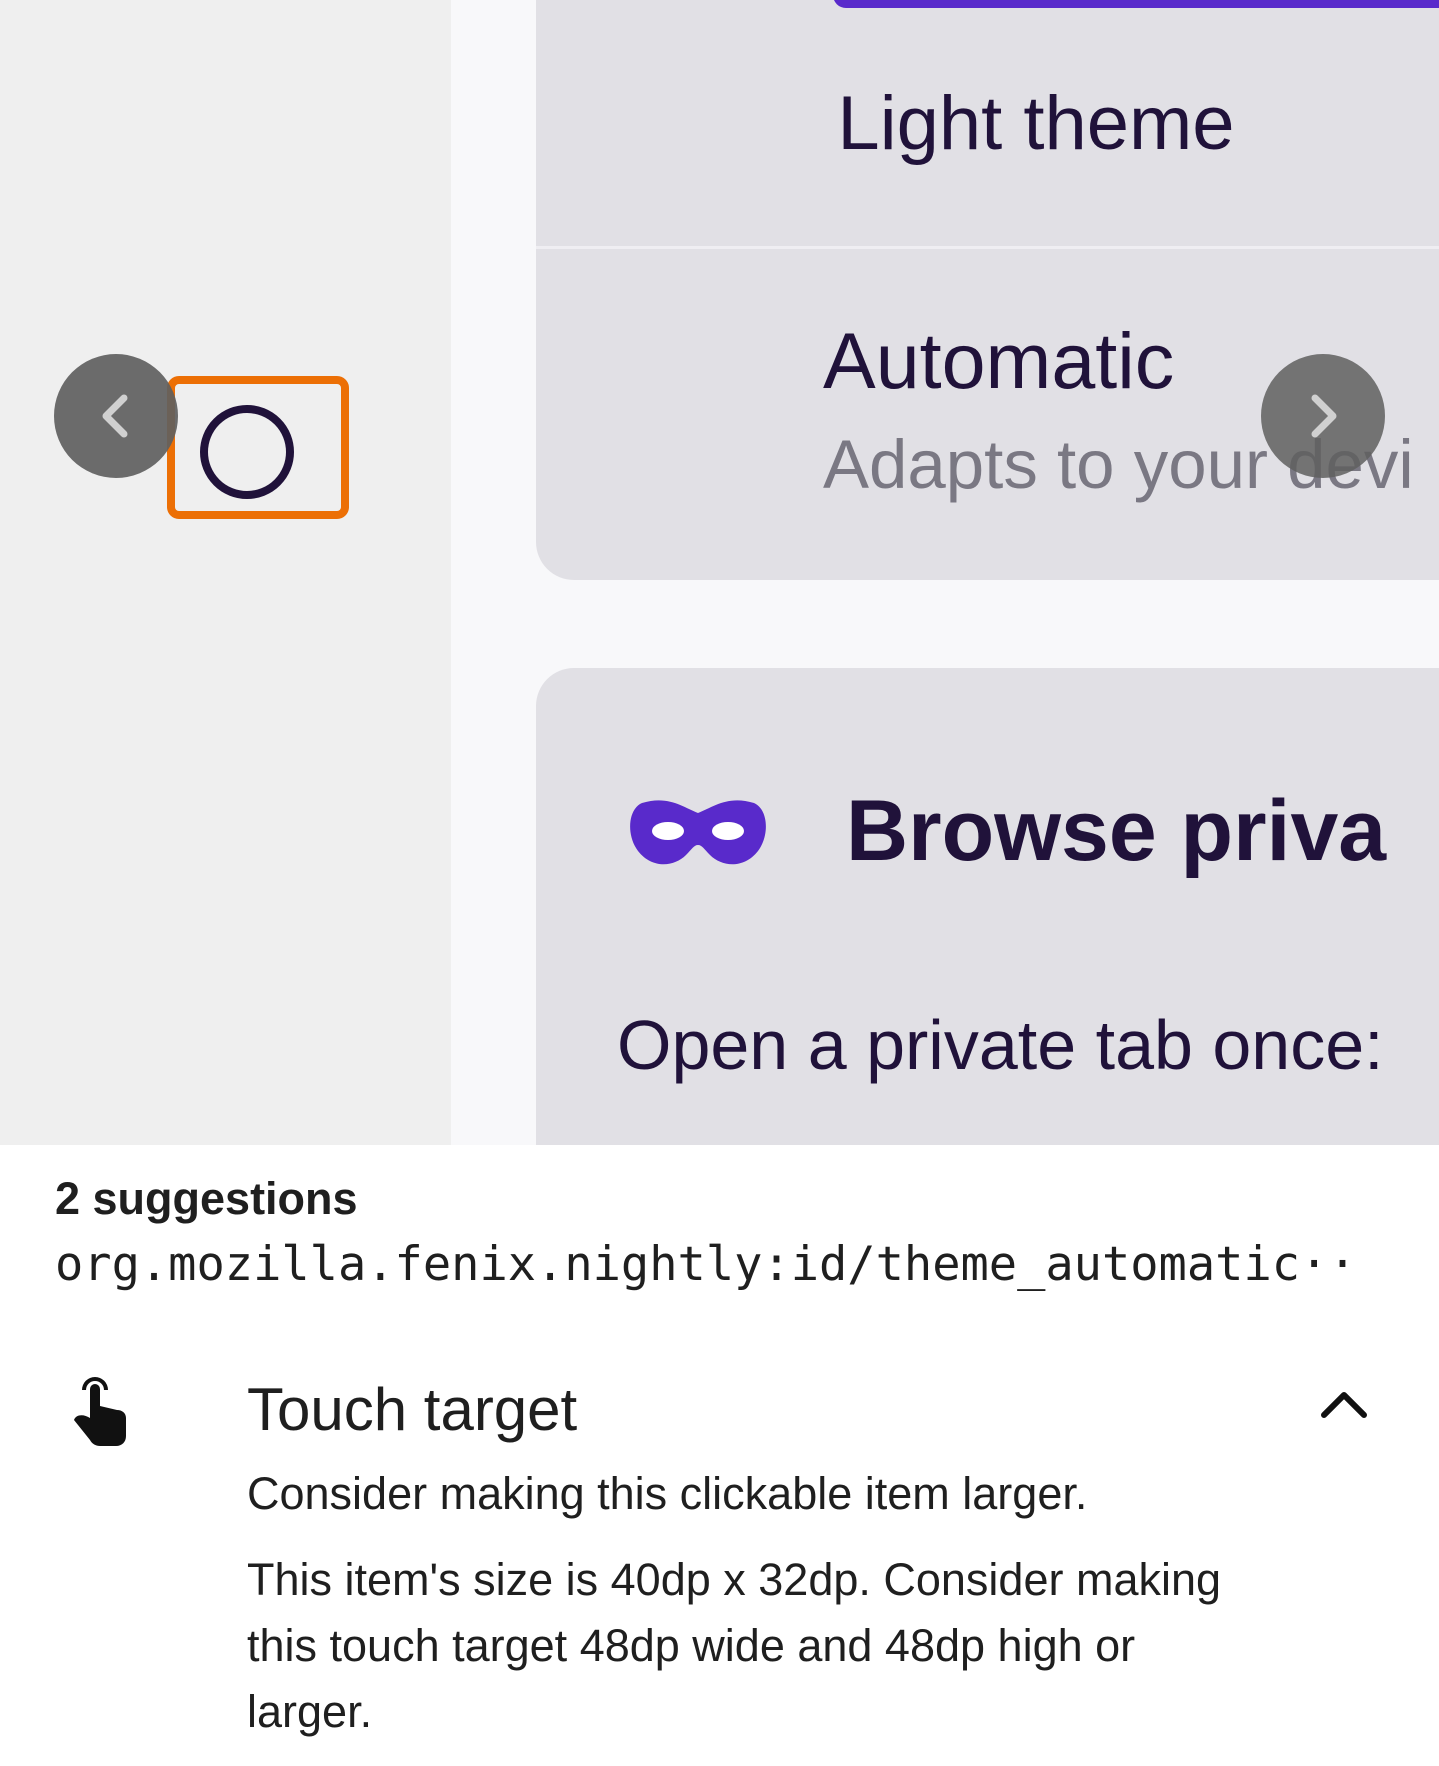 The height and width of the screenshot is (1766, 1439). What do you see at coordinates (412, 1409) in the screenshot?
I see `touch-target-title: Touch target` at bounding box center [412, 1409].